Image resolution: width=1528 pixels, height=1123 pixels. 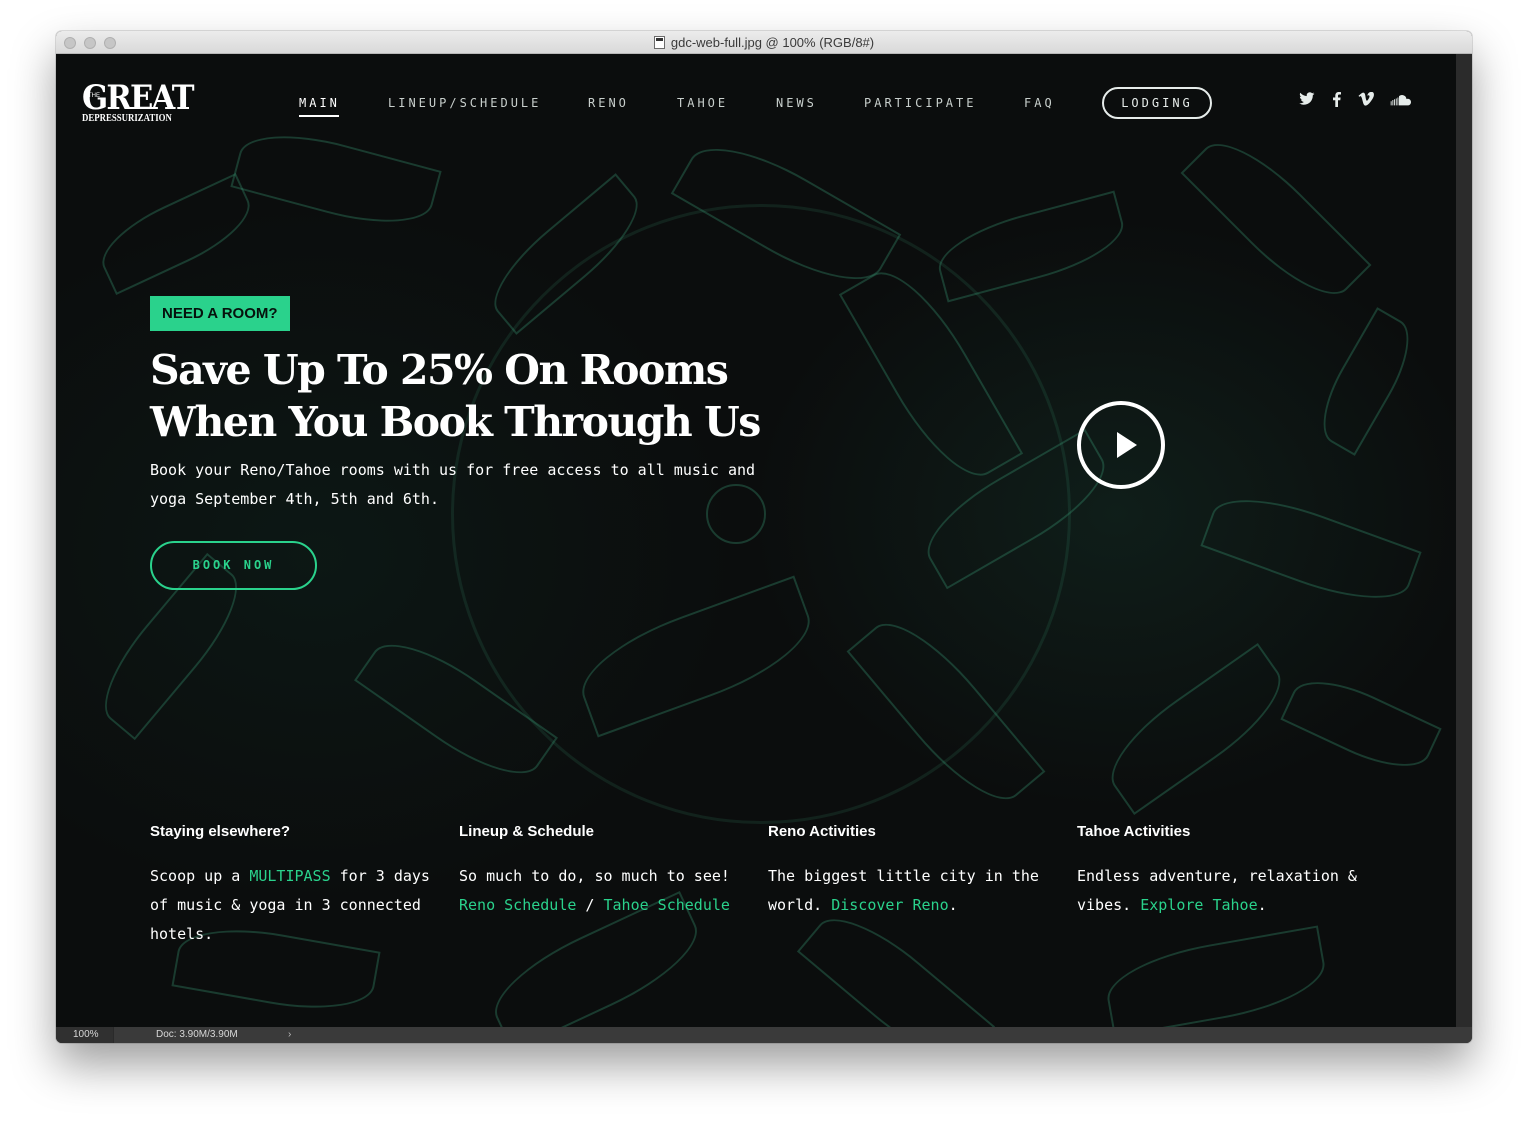 What do you see at coordinates (464, 103) in the screenshot?
I see `nav-lineup-schedule: LINEUP/SCHEDULE` at bounding box center [464, 103].